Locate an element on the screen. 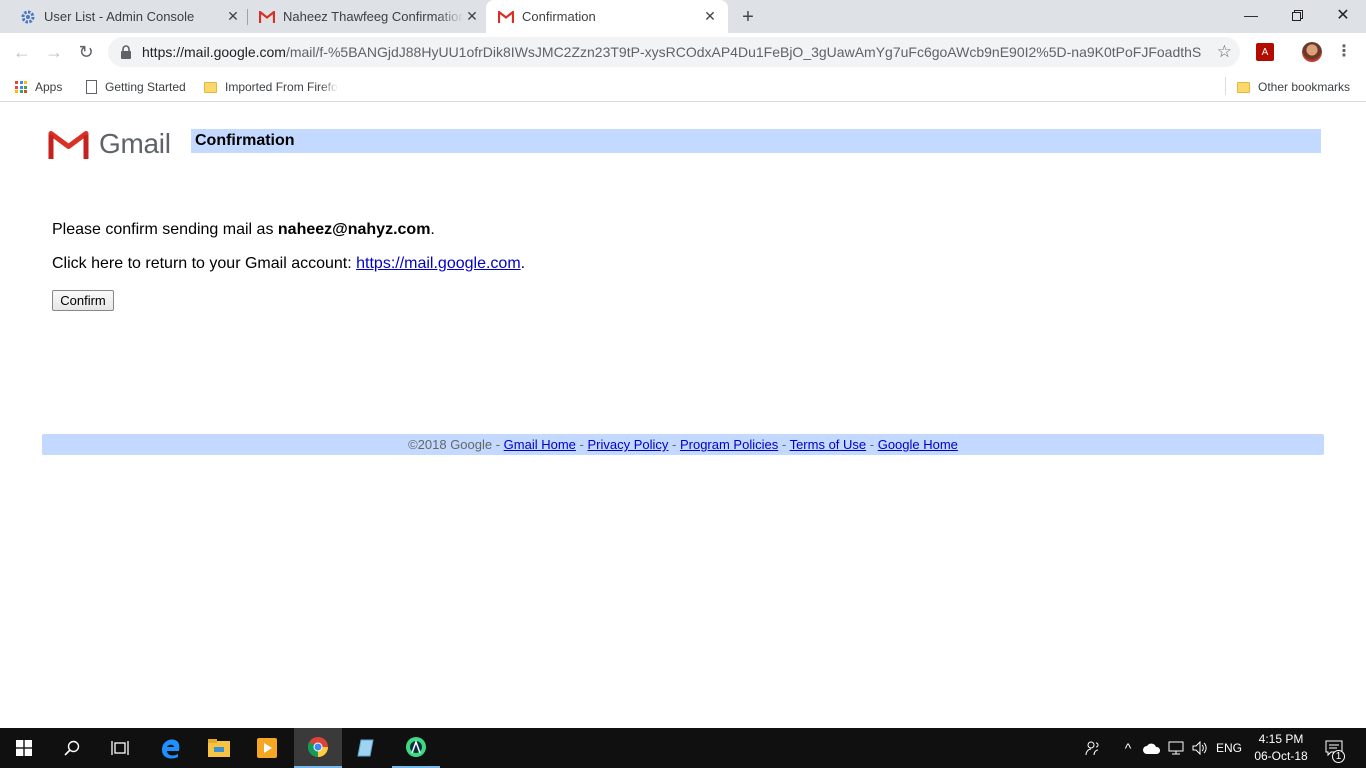 The height and width of the screenshot is (768, 1366). minimize-icon: — is located at coordinates (1251, 15).